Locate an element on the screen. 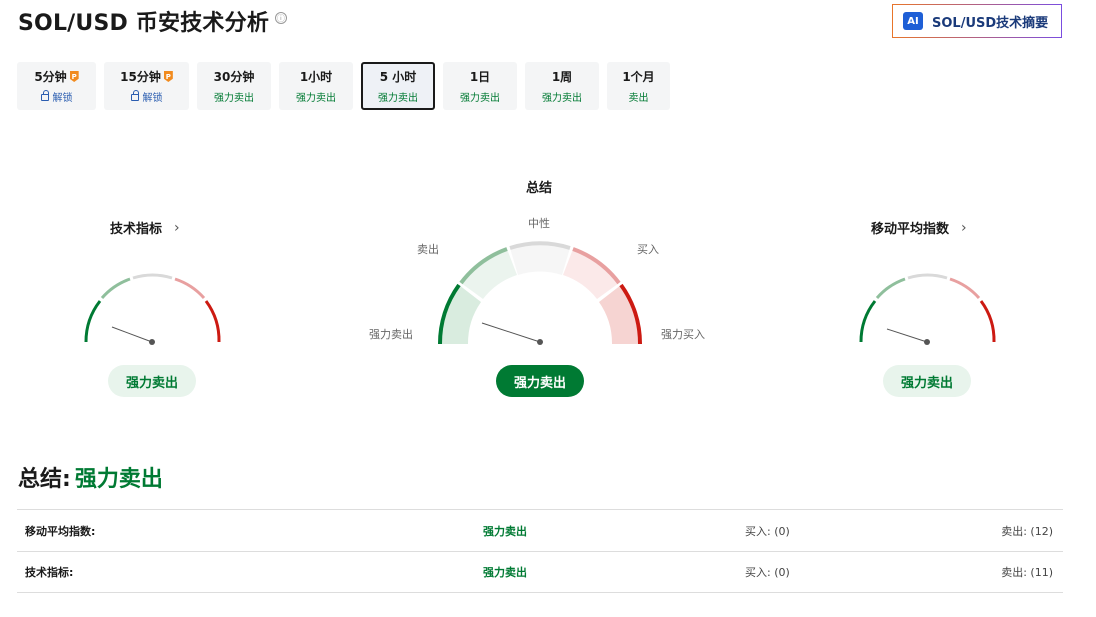 Image resolution: width=1096 pixels, height=617 pixels. ai-icon: AI is located at coordinates (913, 21).